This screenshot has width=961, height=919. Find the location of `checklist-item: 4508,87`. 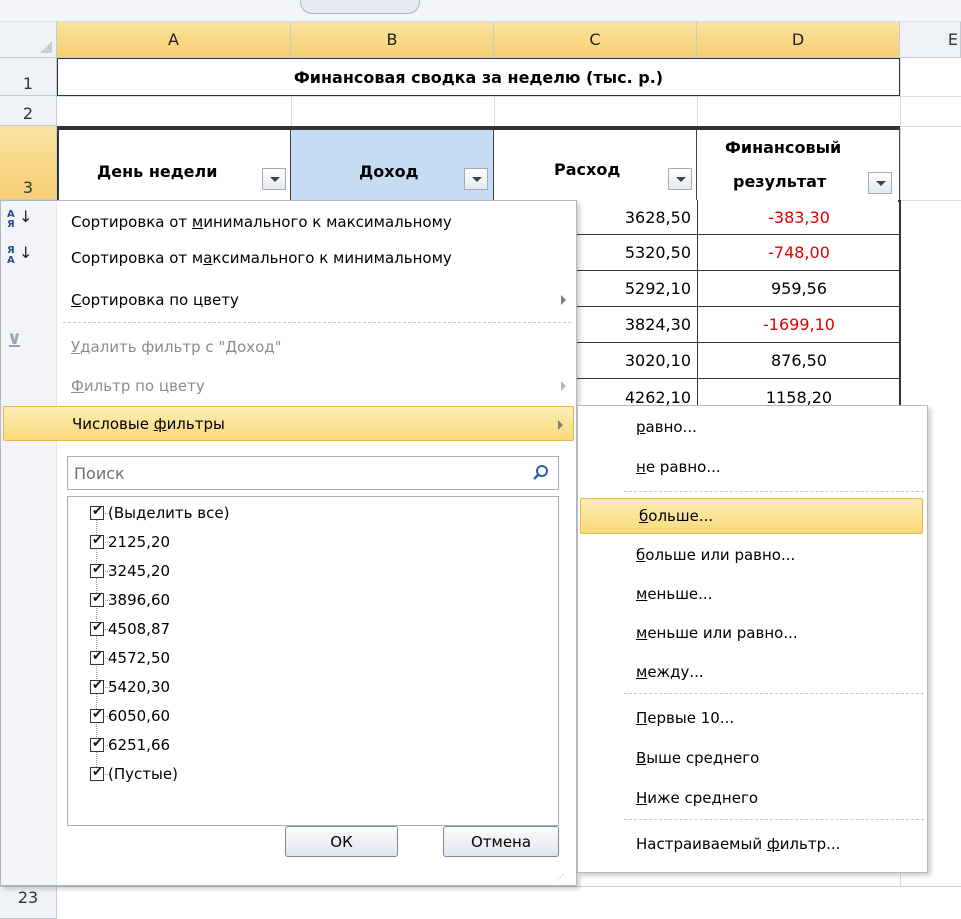

checklist-item: 4508,87 is located at coordinates (130, 629).